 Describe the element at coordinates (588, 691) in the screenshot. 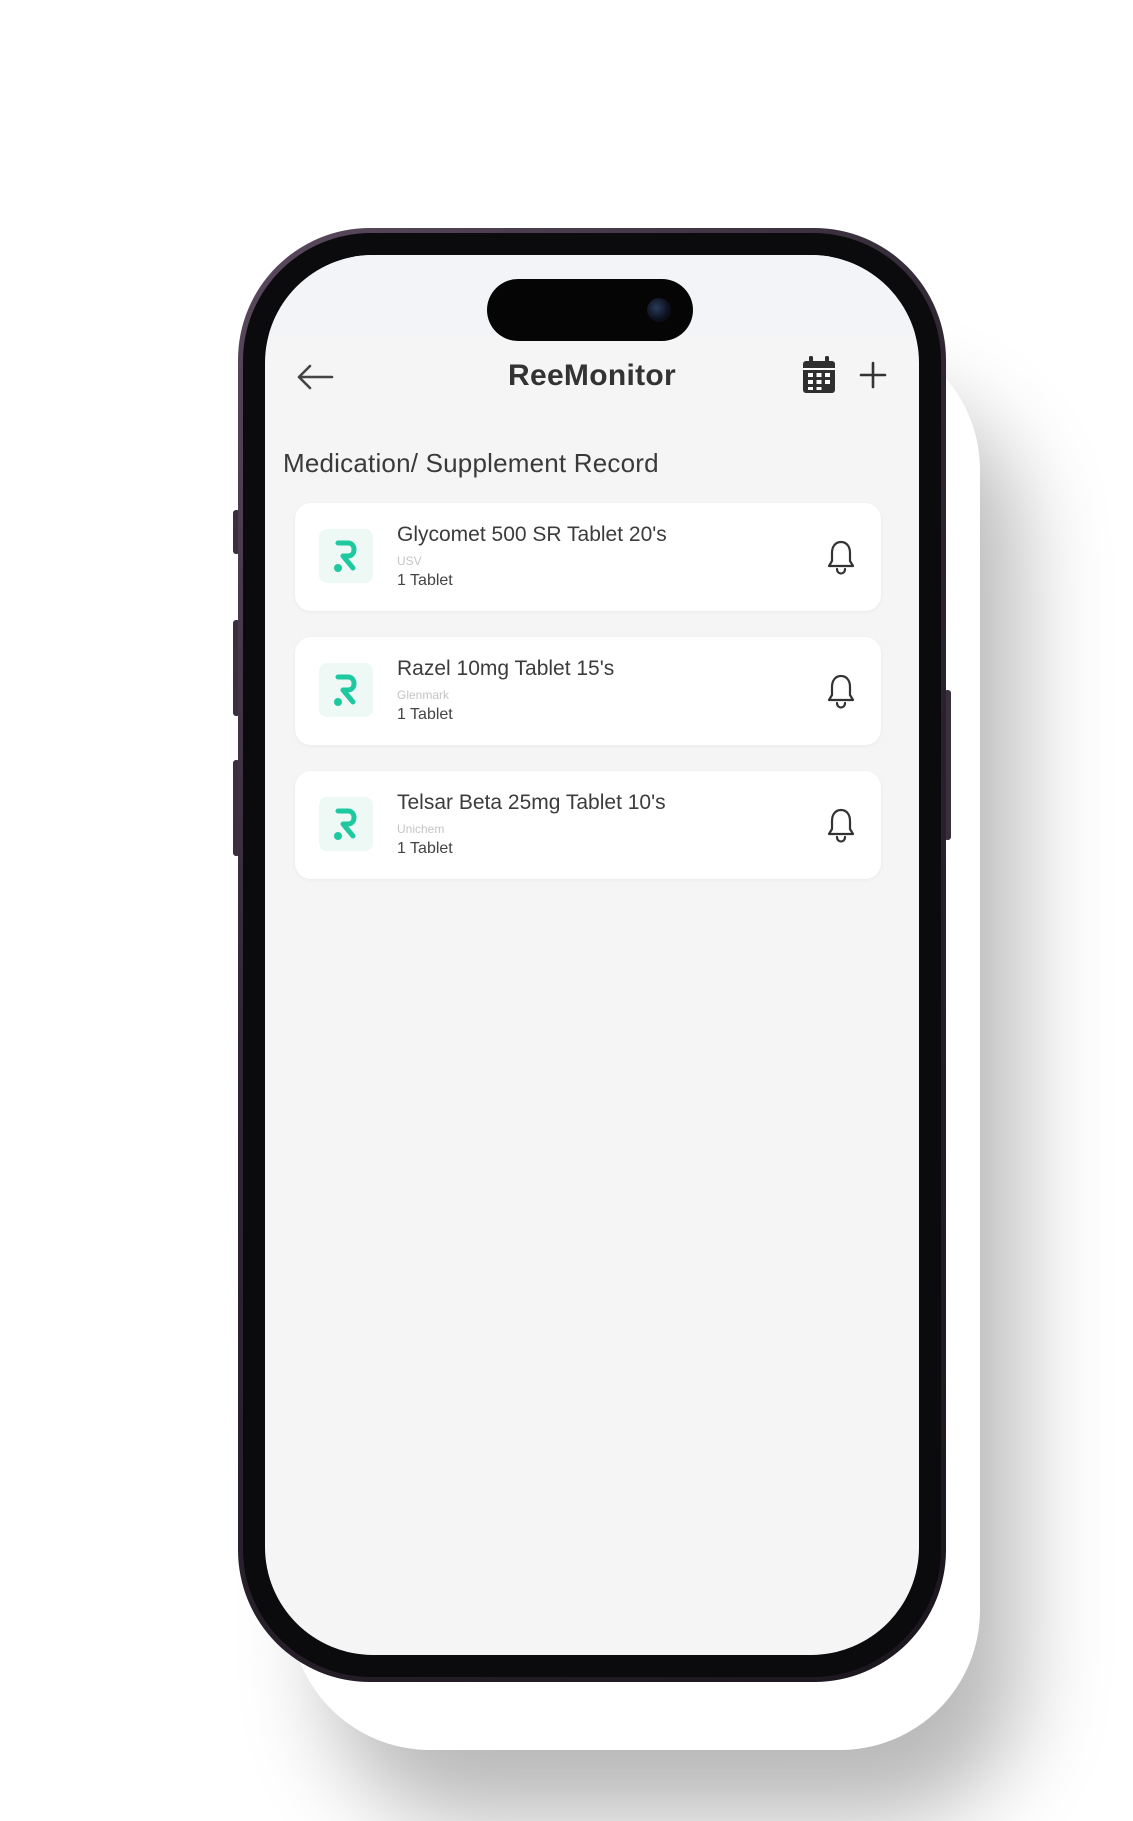

I see `medication-card: Razel 10mg Tablet 15's Glenmark 1 Tablet` at that location.